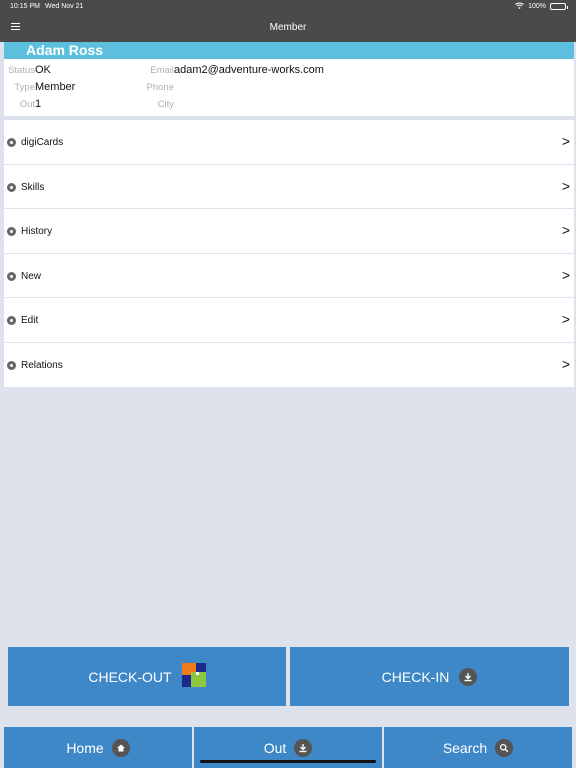  I want to click on home-icon, so click(120, 747).